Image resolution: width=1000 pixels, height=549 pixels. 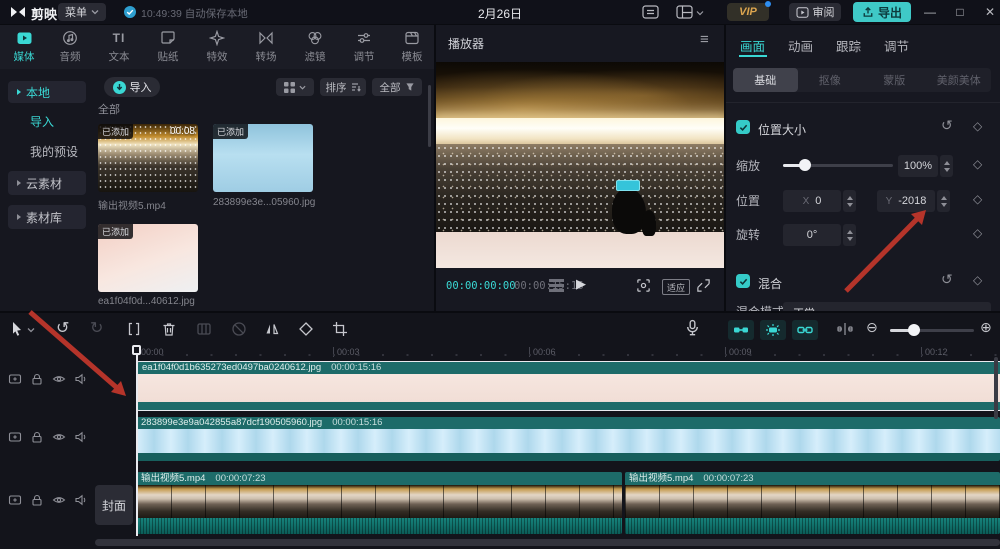 I want to click on zoom-out-icon: ⊖, so click(x=872, y=327).